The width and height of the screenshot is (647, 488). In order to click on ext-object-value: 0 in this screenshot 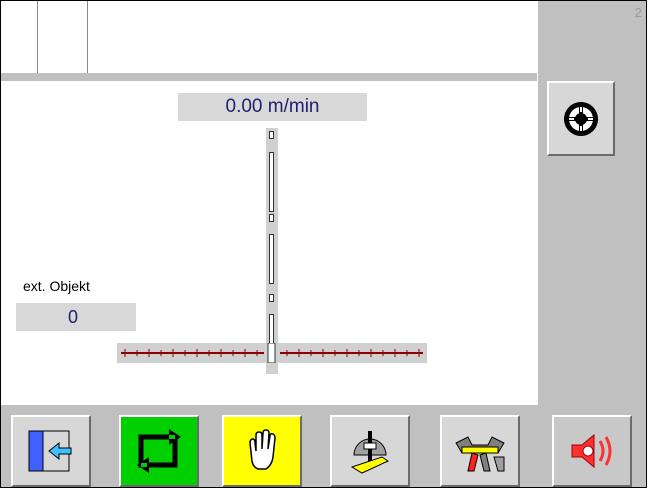, I will do `click(73, 317)`.